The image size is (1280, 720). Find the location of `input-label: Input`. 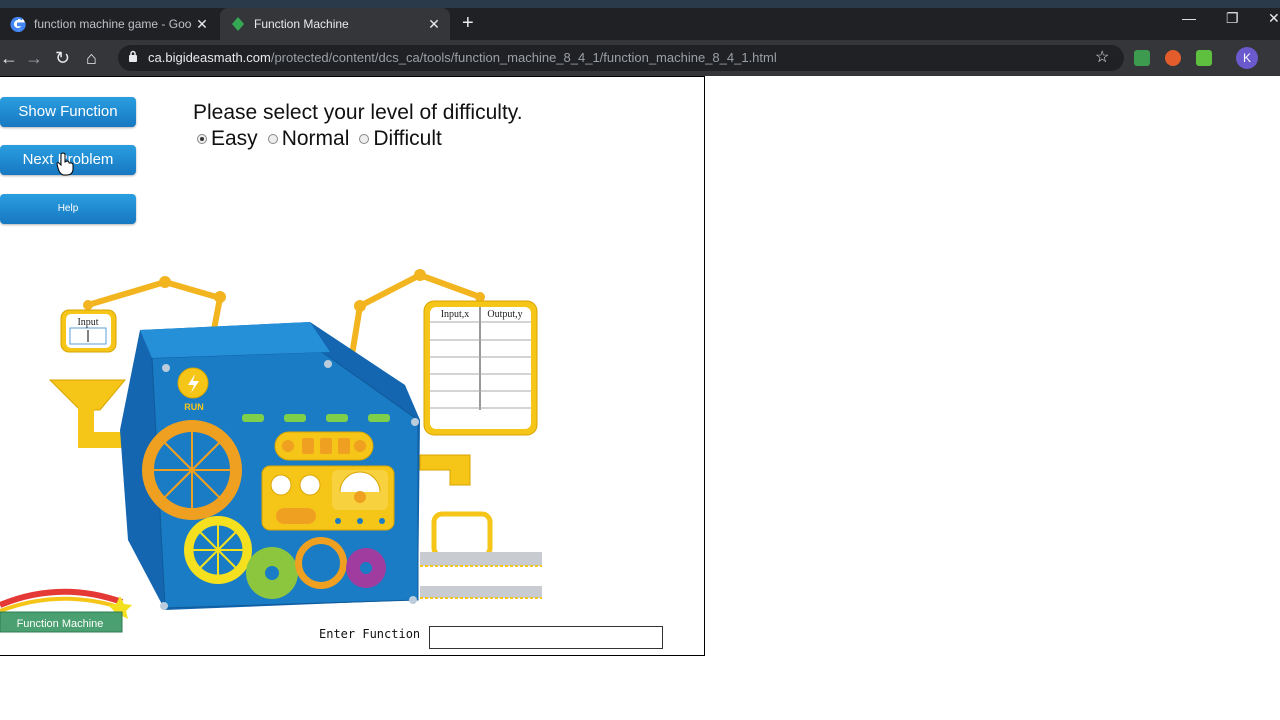

input-label: Input is located at coordinates (87, 322).